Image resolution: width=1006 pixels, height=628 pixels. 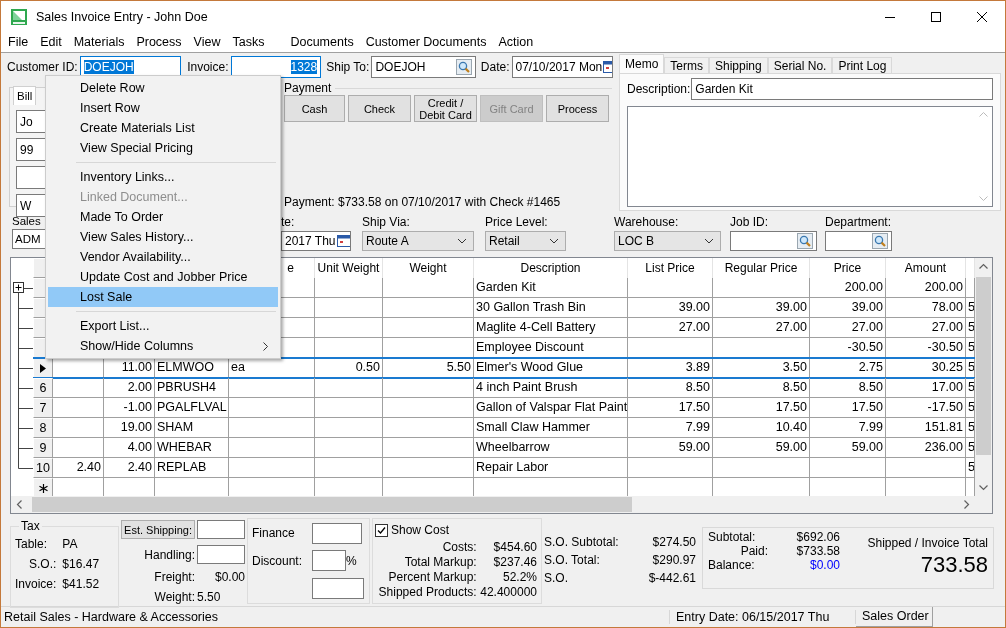 I want to click on field-label: Paid:, so click(x=753, y=551).